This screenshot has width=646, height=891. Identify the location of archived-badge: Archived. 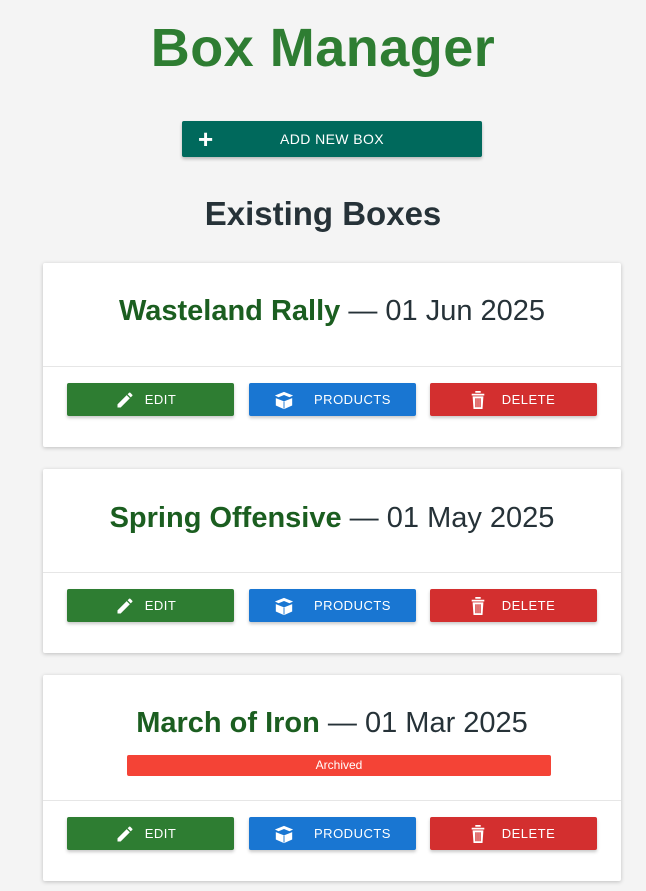
(339, 765).